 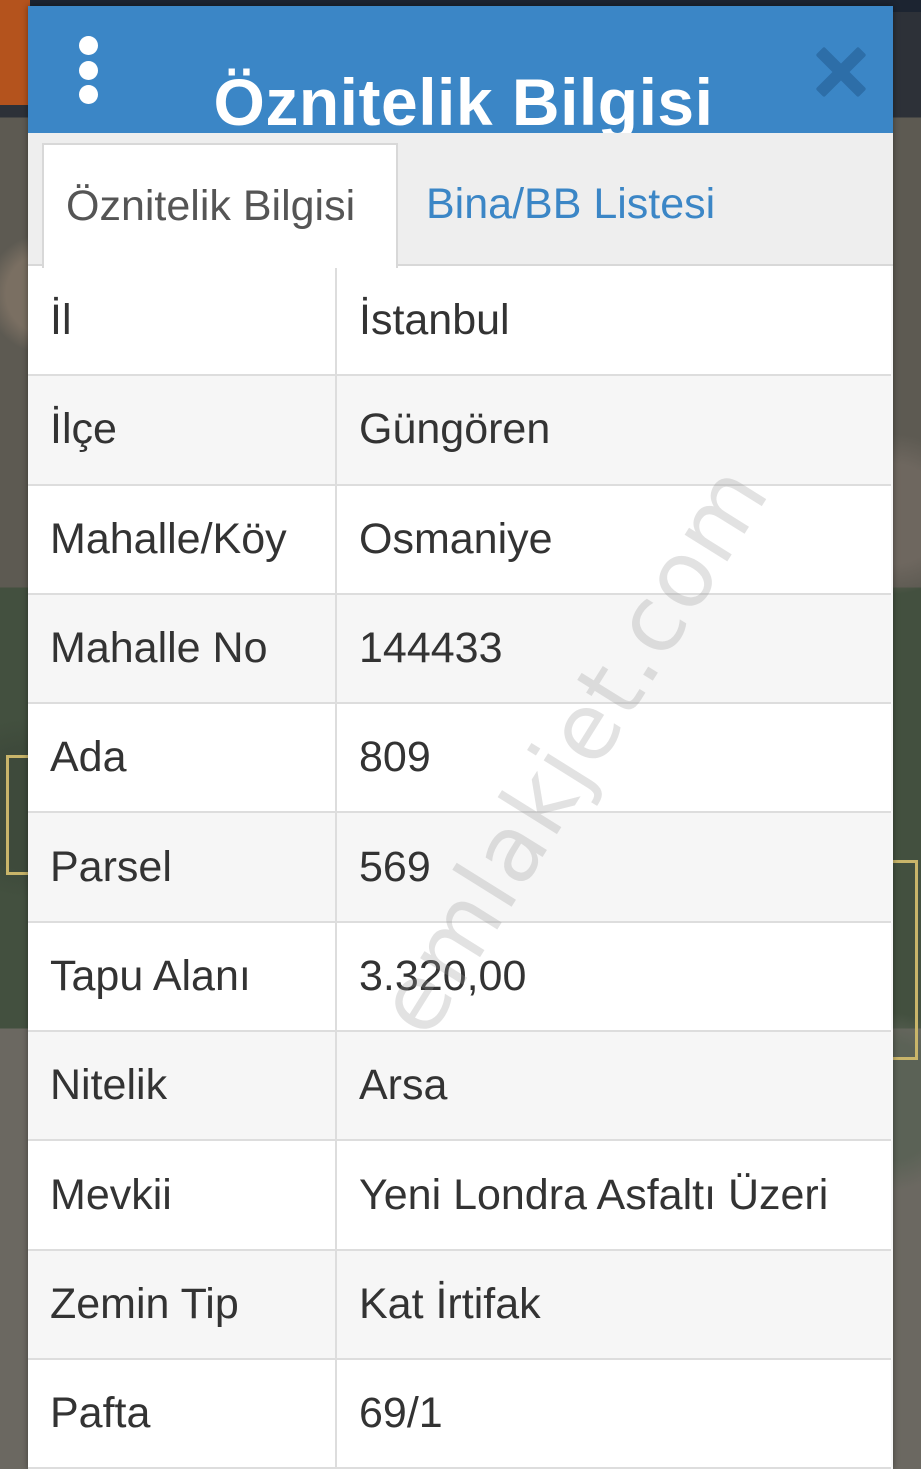 What do you see at coordinates (463, 102) in the screenshot?
I see `panel-title: Öznitelik Bilgisi` at bounding box center [463, 102].